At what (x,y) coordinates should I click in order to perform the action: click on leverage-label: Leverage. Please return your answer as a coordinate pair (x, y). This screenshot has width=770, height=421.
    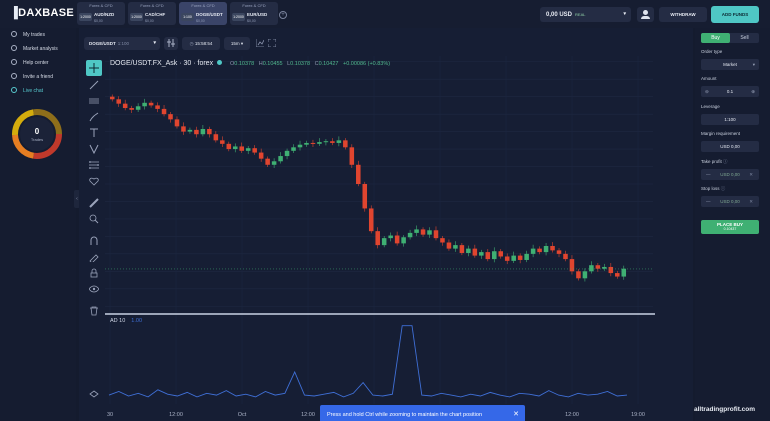
    Looking at the image, I should click on (710, 106).